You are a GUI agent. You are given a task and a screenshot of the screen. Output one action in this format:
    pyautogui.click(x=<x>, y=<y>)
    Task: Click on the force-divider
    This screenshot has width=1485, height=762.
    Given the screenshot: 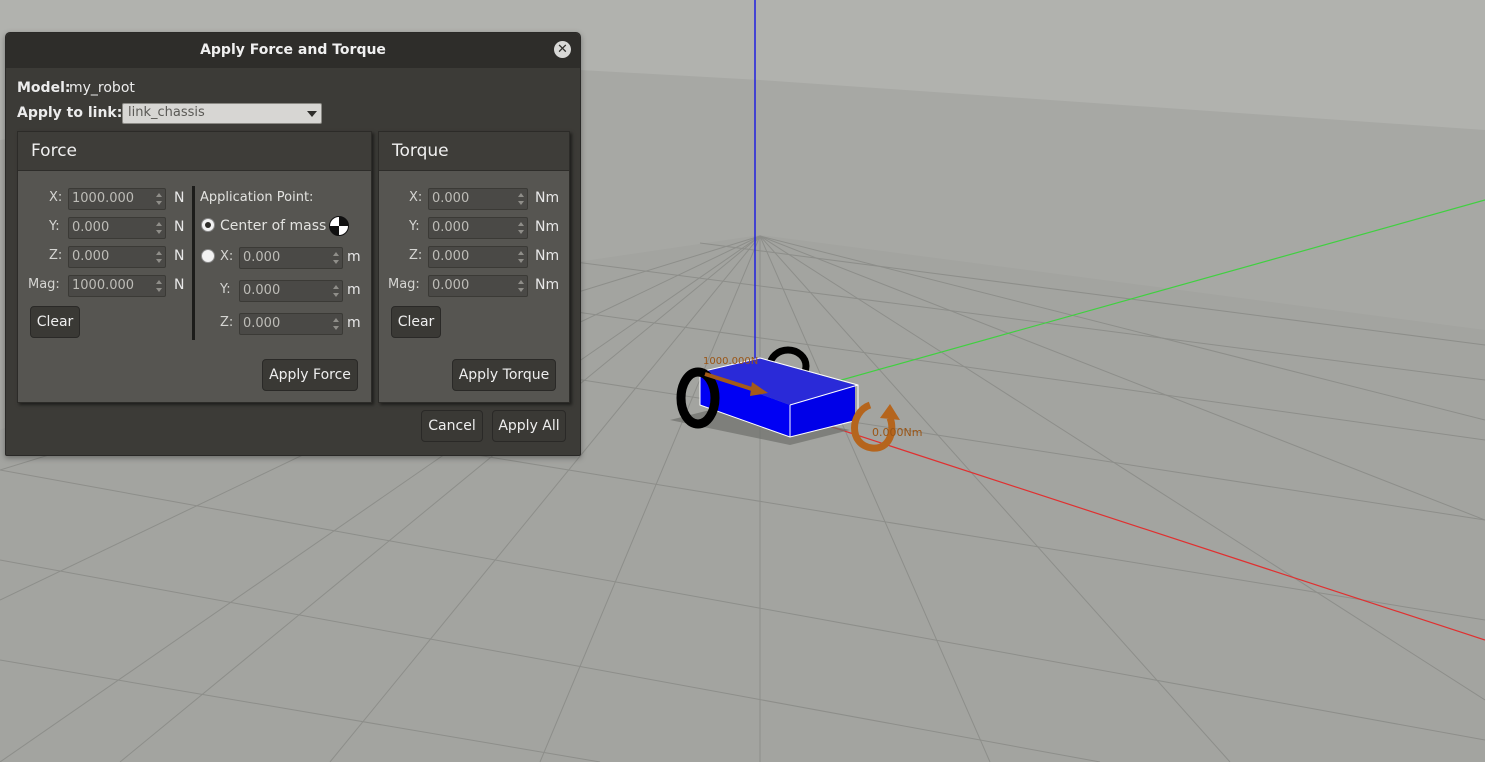 What is the action you would take?
    pyautogui.click(x=193, y=263)
    